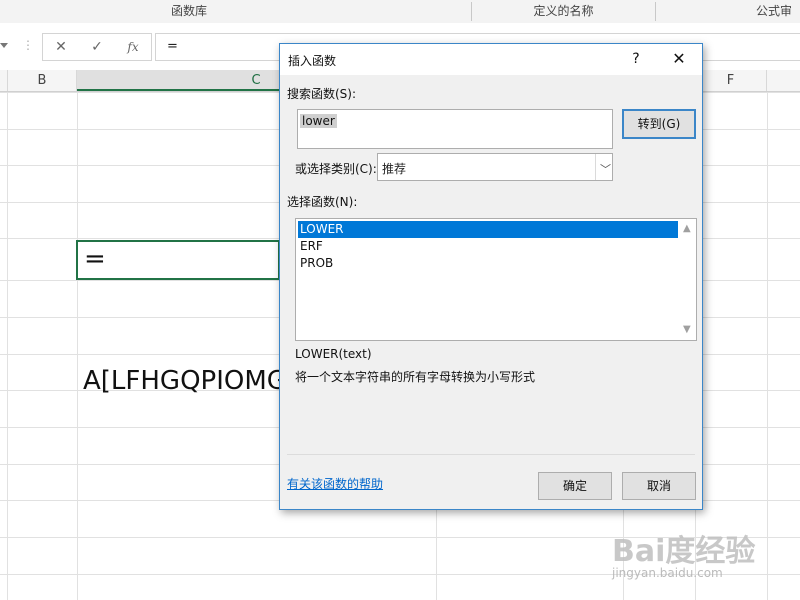  Describe the element at coordinates (636, 59) in the screenshot. I see `help-icon: ?` at that location.